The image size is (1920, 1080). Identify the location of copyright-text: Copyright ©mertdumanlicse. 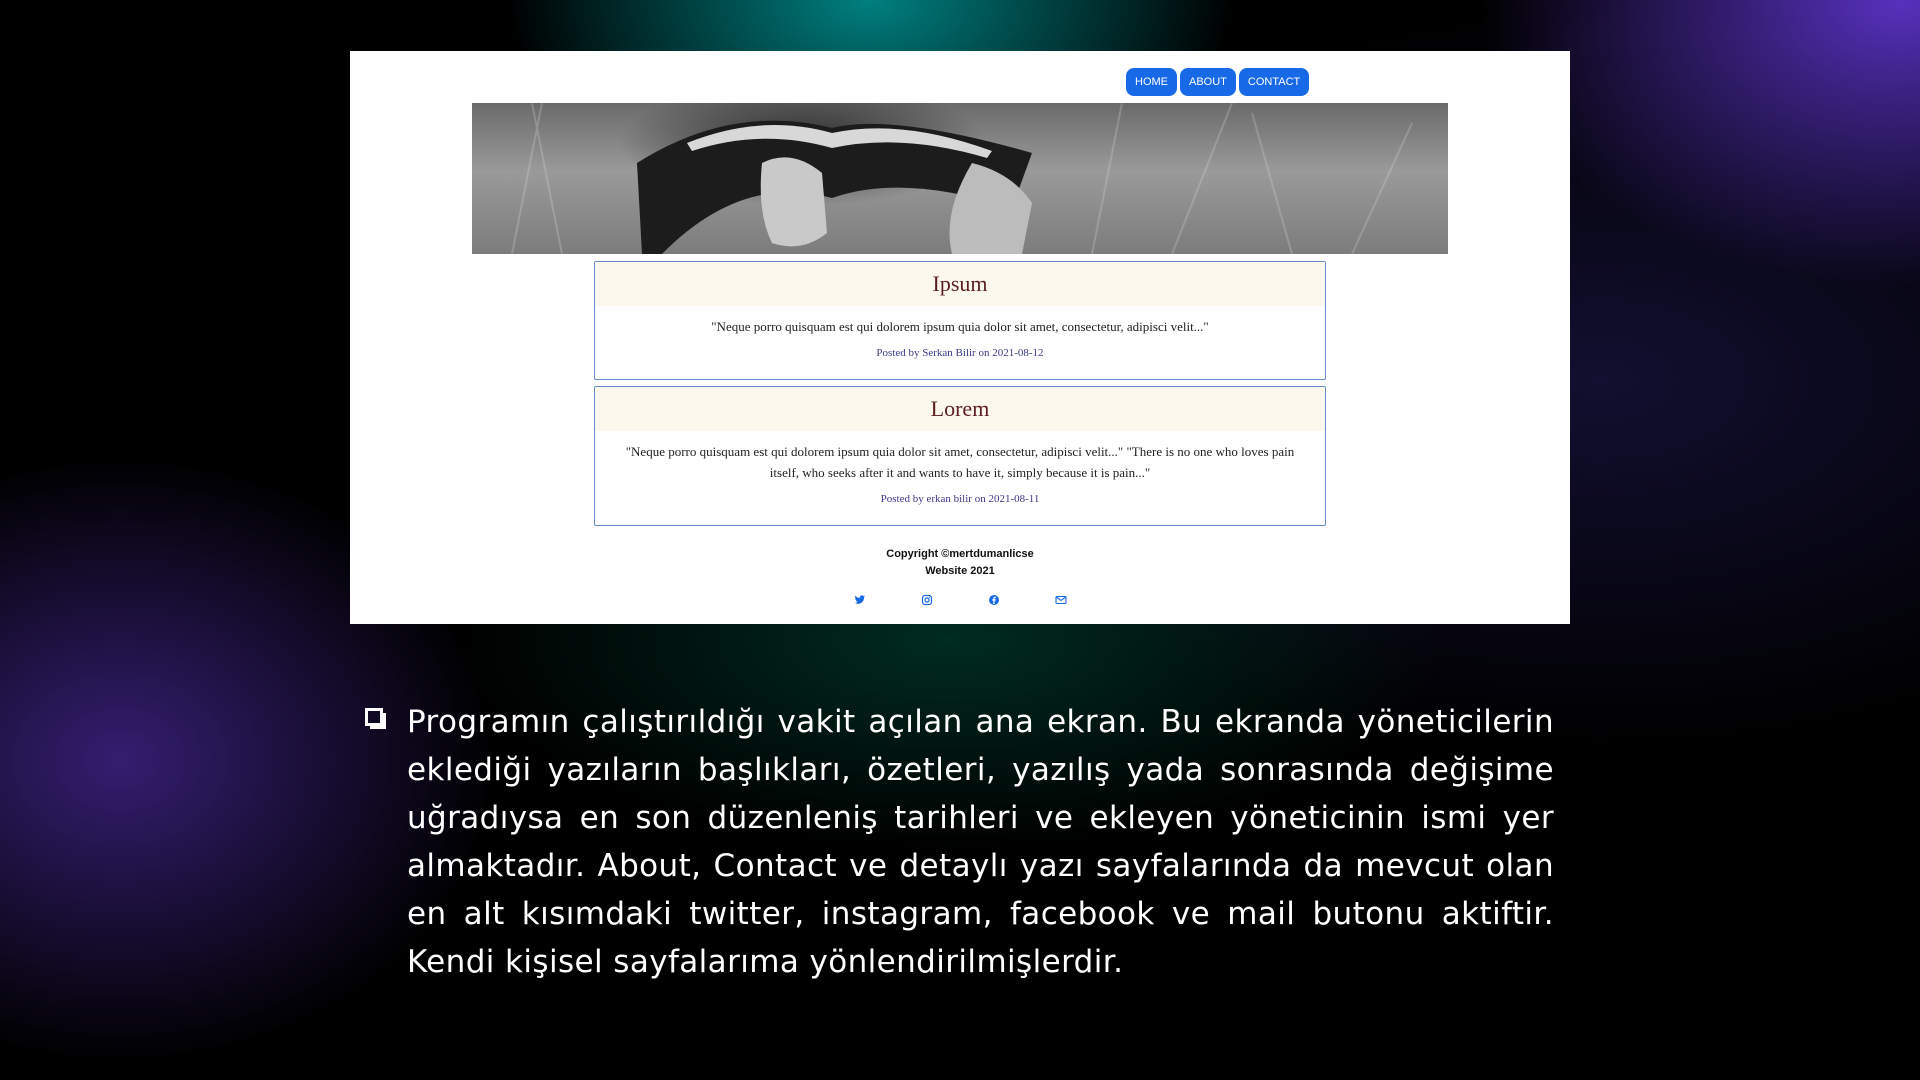
(960, 554).